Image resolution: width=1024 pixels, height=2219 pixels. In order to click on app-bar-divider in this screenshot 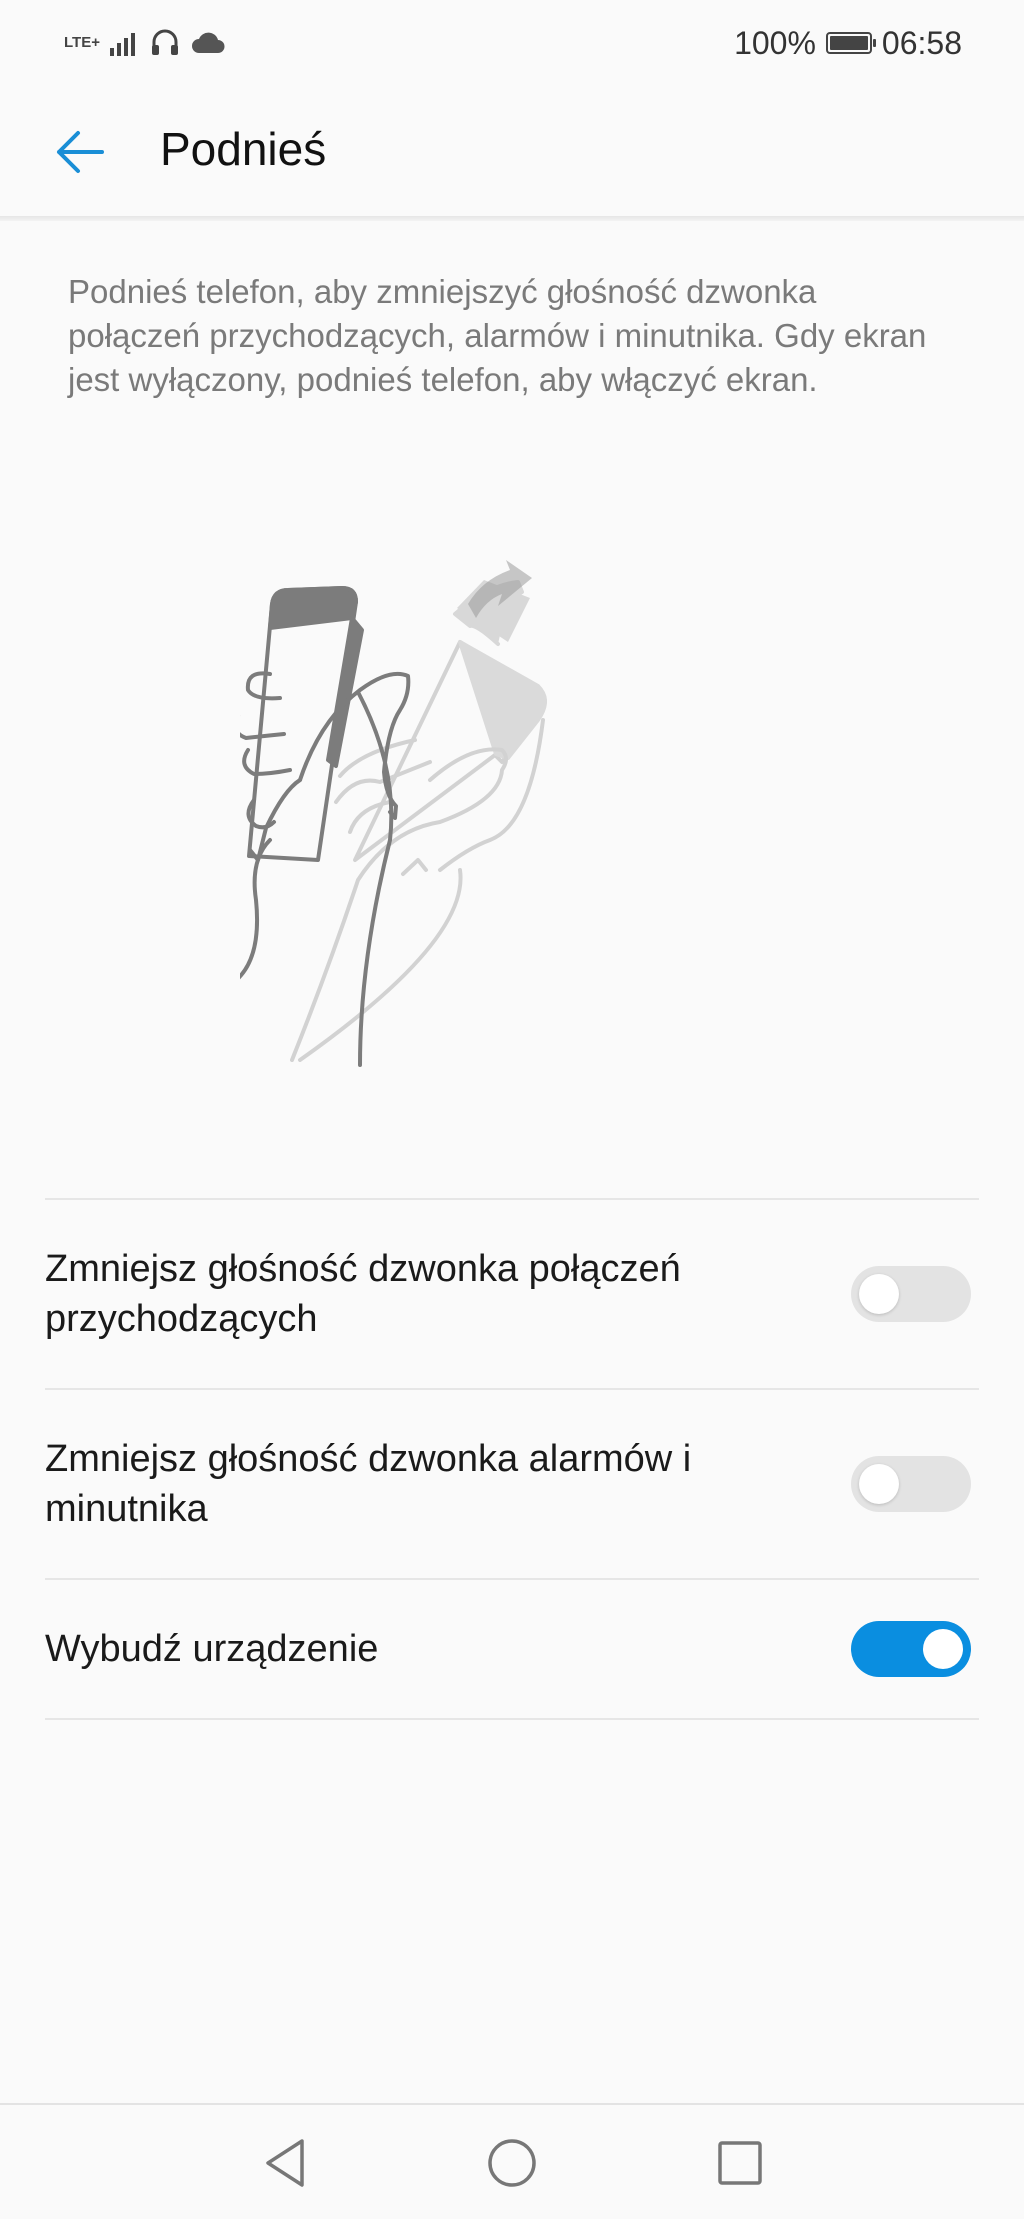, I will do `click(512, 218)`.